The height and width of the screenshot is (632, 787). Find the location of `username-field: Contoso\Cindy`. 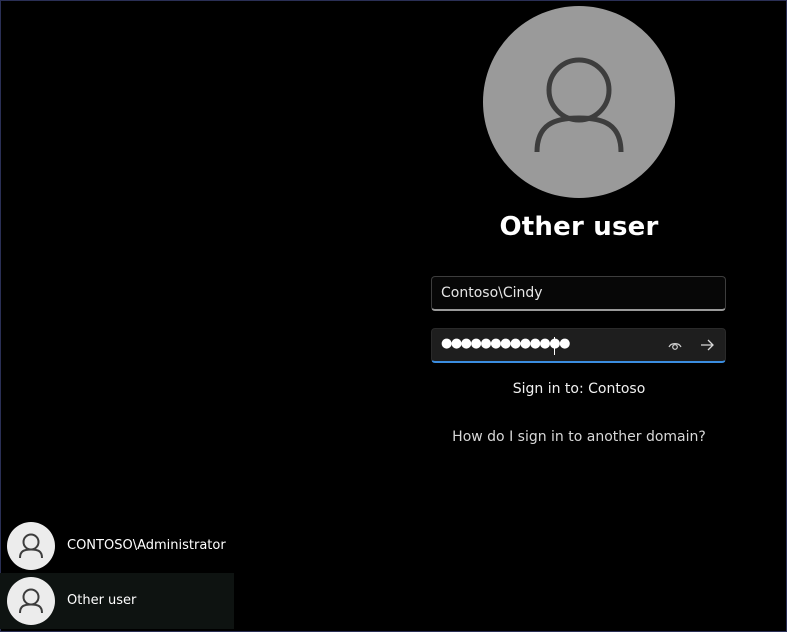

username-field: Contoso\Cindy is located at coordinates (578, 293).